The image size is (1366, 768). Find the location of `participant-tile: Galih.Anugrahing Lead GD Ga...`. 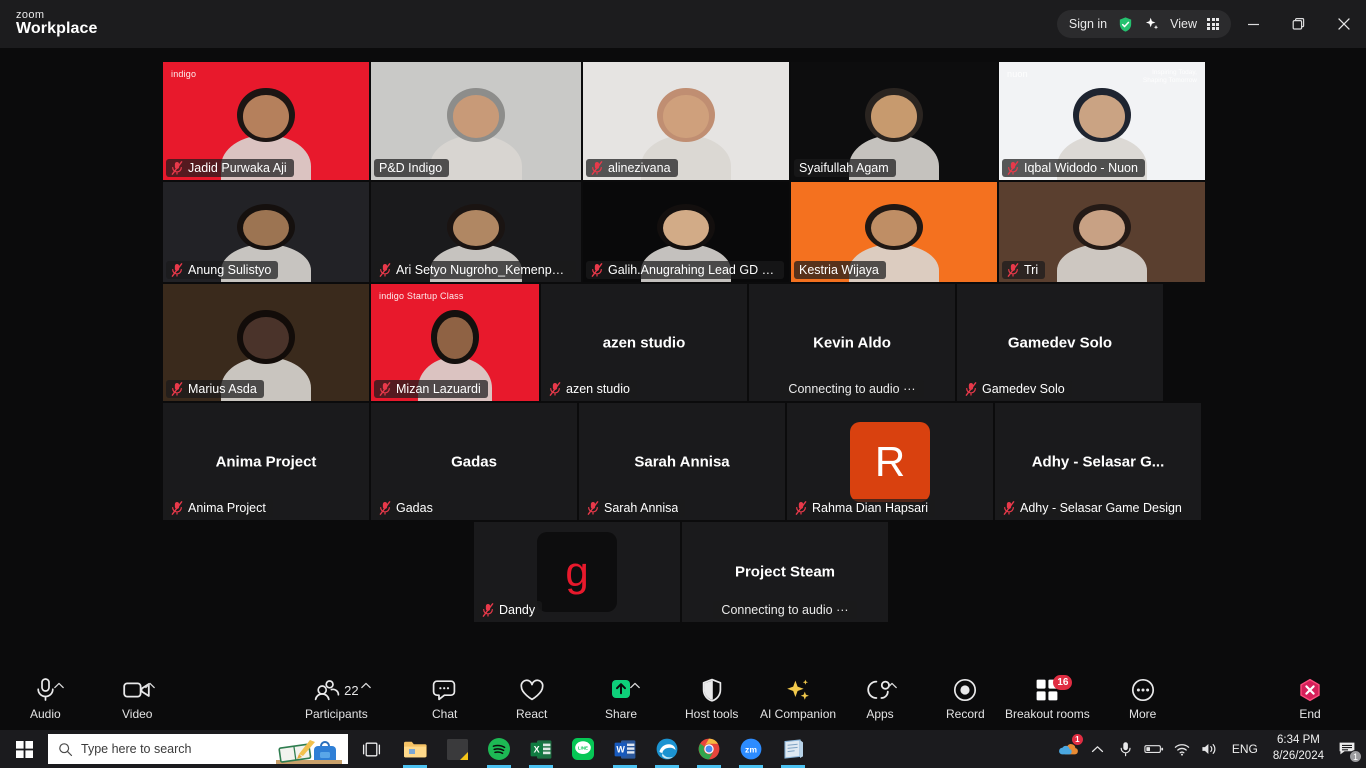

participant-tile: Galih.Anugrahing Lead GD Ga... is located at coordinates (686, 232).